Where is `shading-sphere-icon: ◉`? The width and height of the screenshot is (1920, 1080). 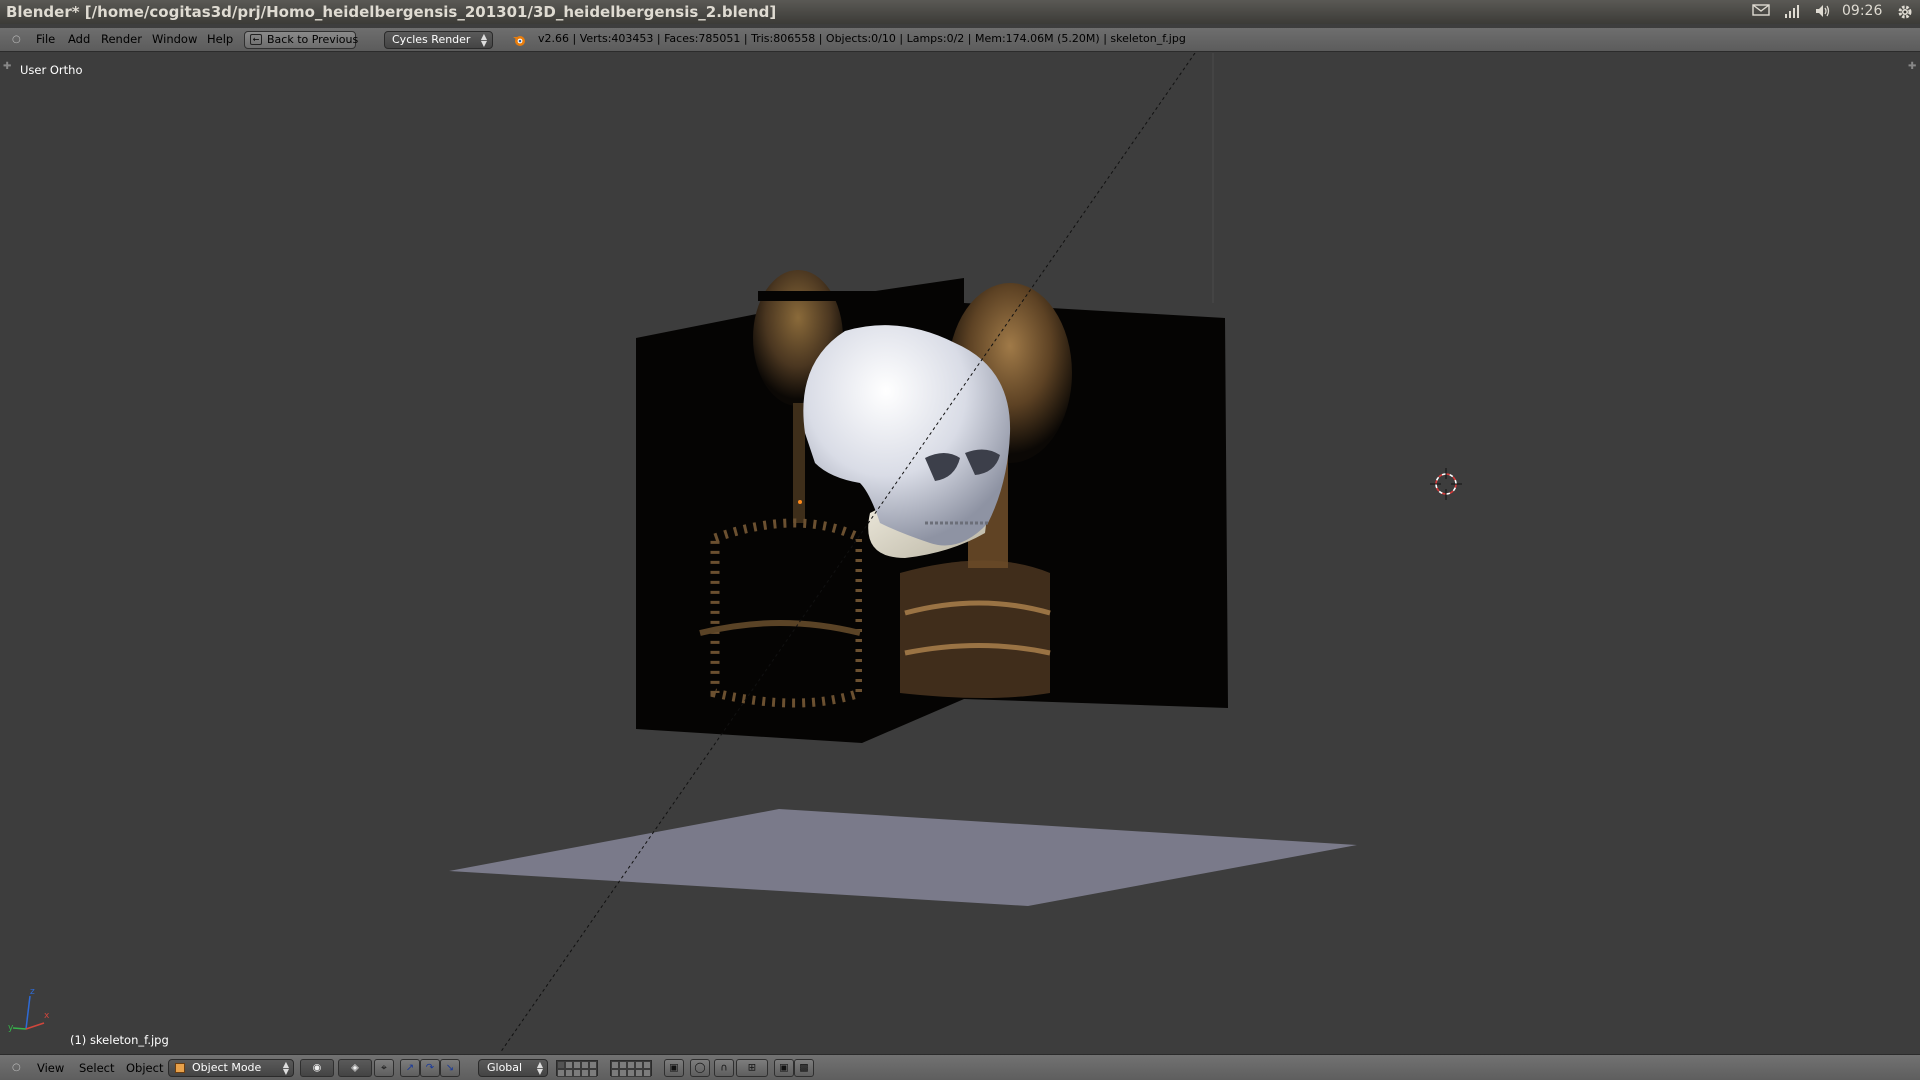 shading-sphere-icon: ◉ is located at coordinates (317, 1068).